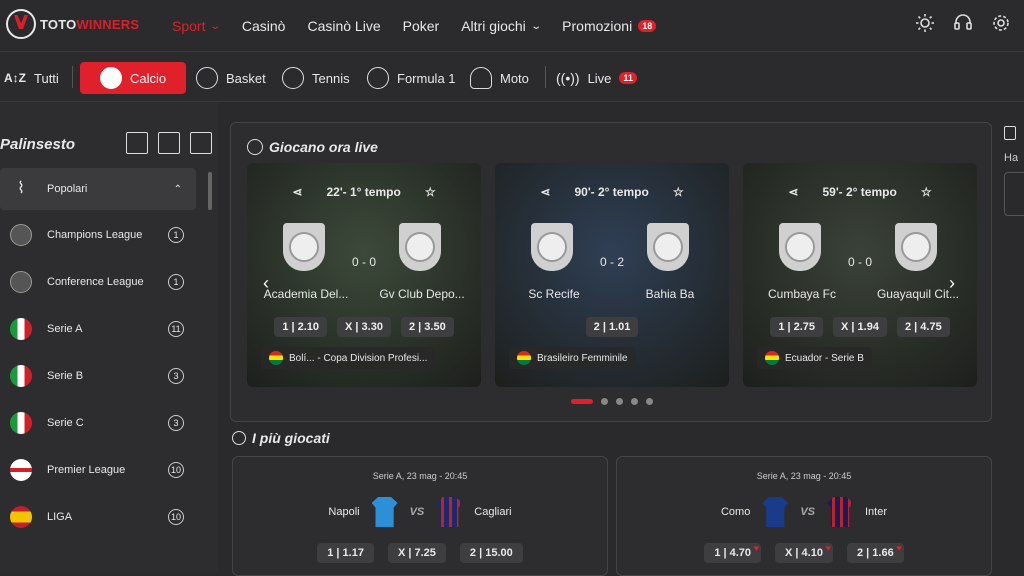 This screenshot has height=576, width=1024. What do you see at coordinates (21, 24) in the screenshot?
I see `logo-icon` at bounding box center [21, 24].